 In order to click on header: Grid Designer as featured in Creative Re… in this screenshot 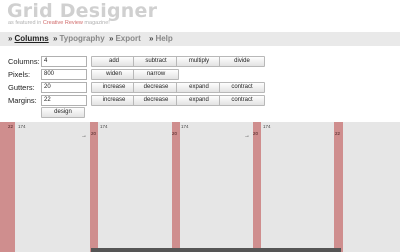, I will do `click(200, 15)`.